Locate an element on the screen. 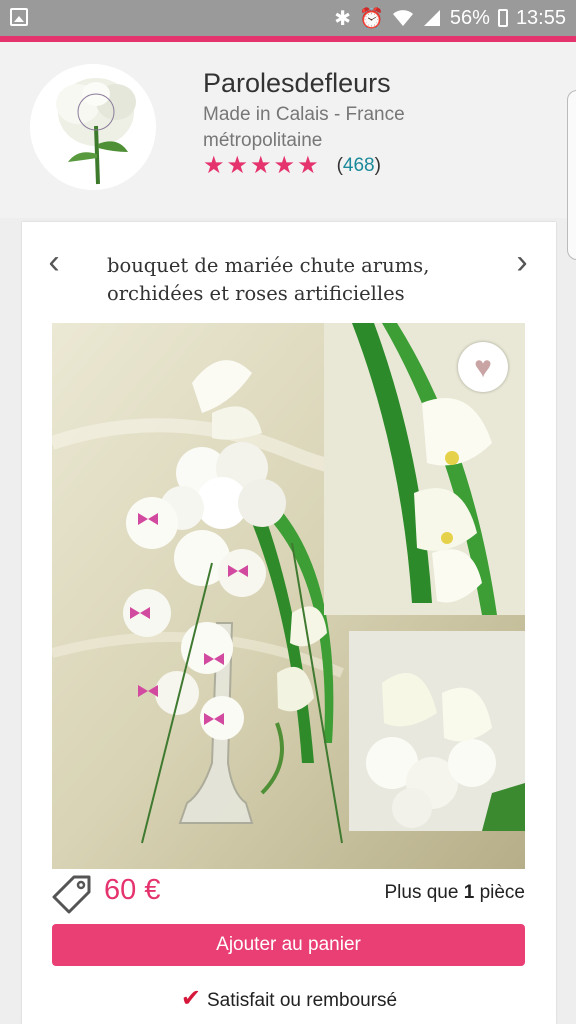  rose-logo is located at coordinates (93, 127).